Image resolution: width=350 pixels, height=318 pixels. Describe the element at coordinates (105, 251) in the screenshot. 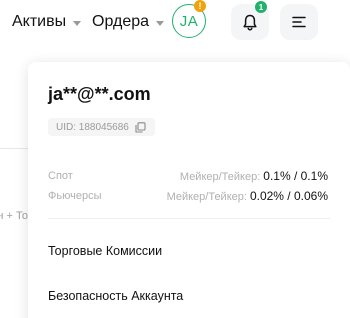

I see `trading-fees-link: Торговые Комиссии` at that location.